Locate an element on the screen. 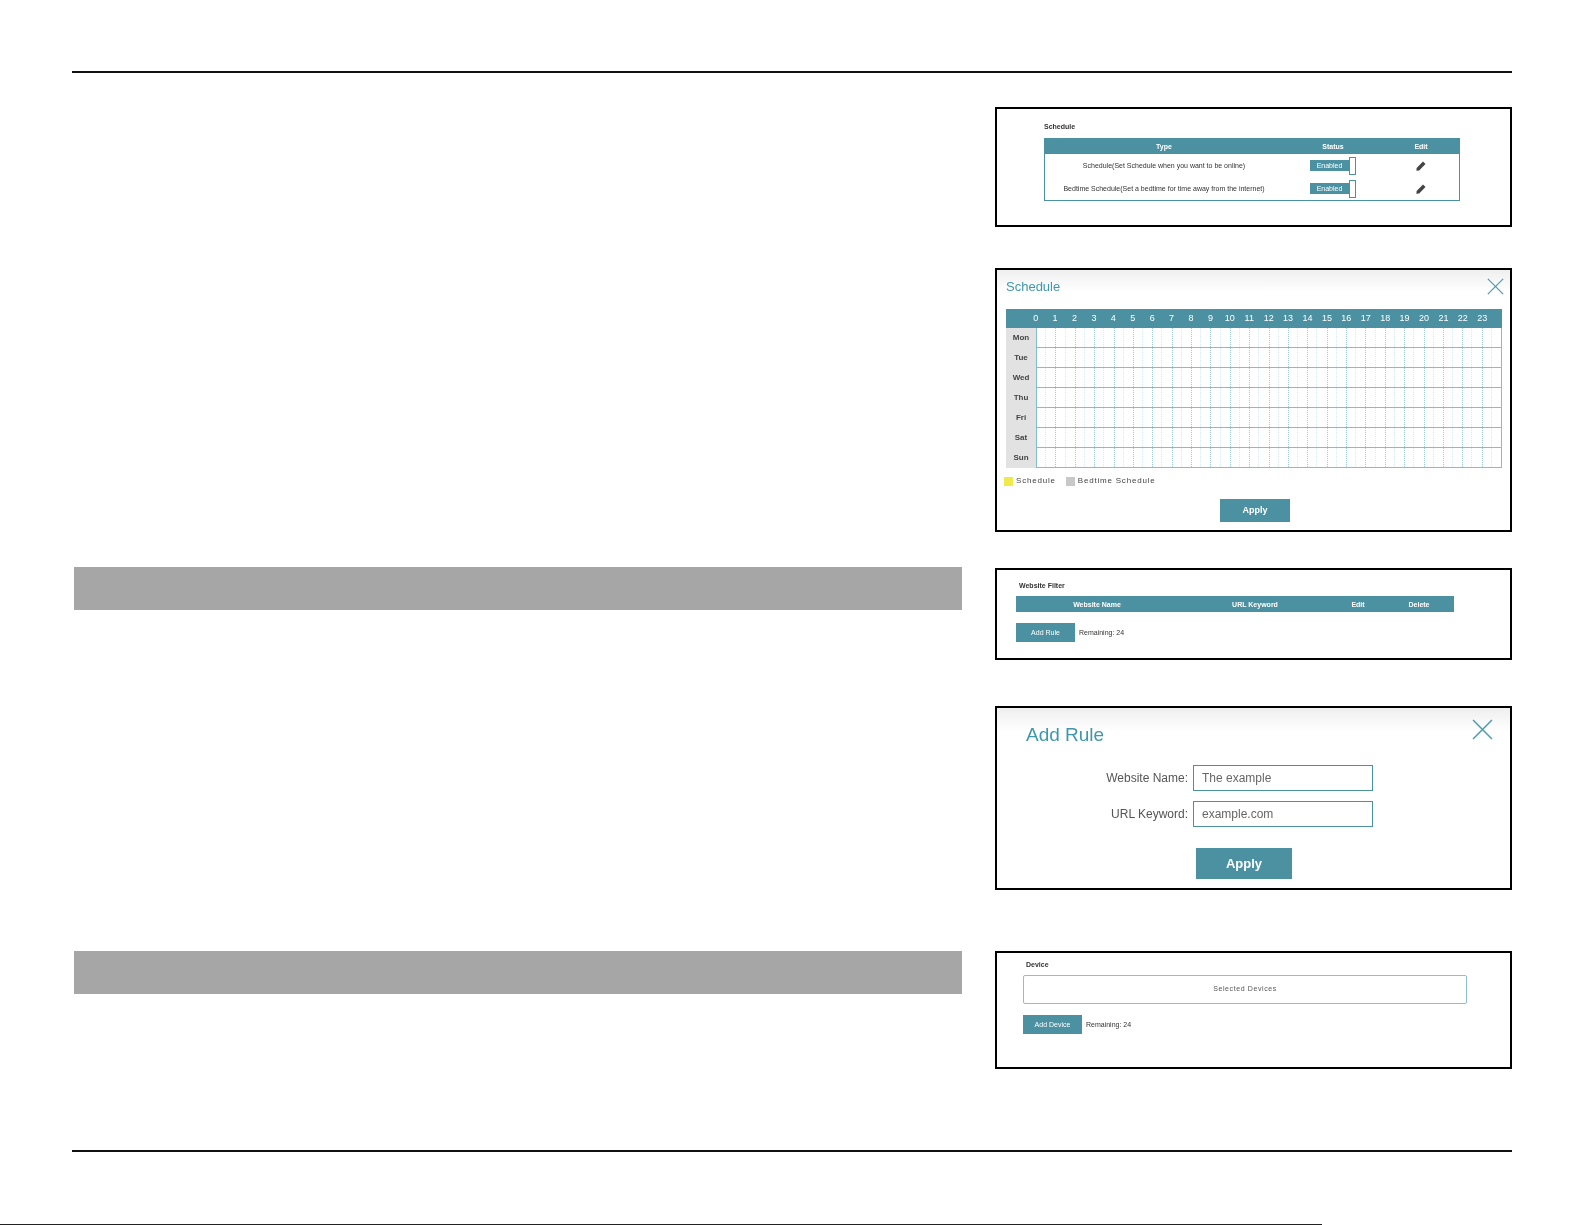  day-label: Tue is located at coordinates (1021, 358).